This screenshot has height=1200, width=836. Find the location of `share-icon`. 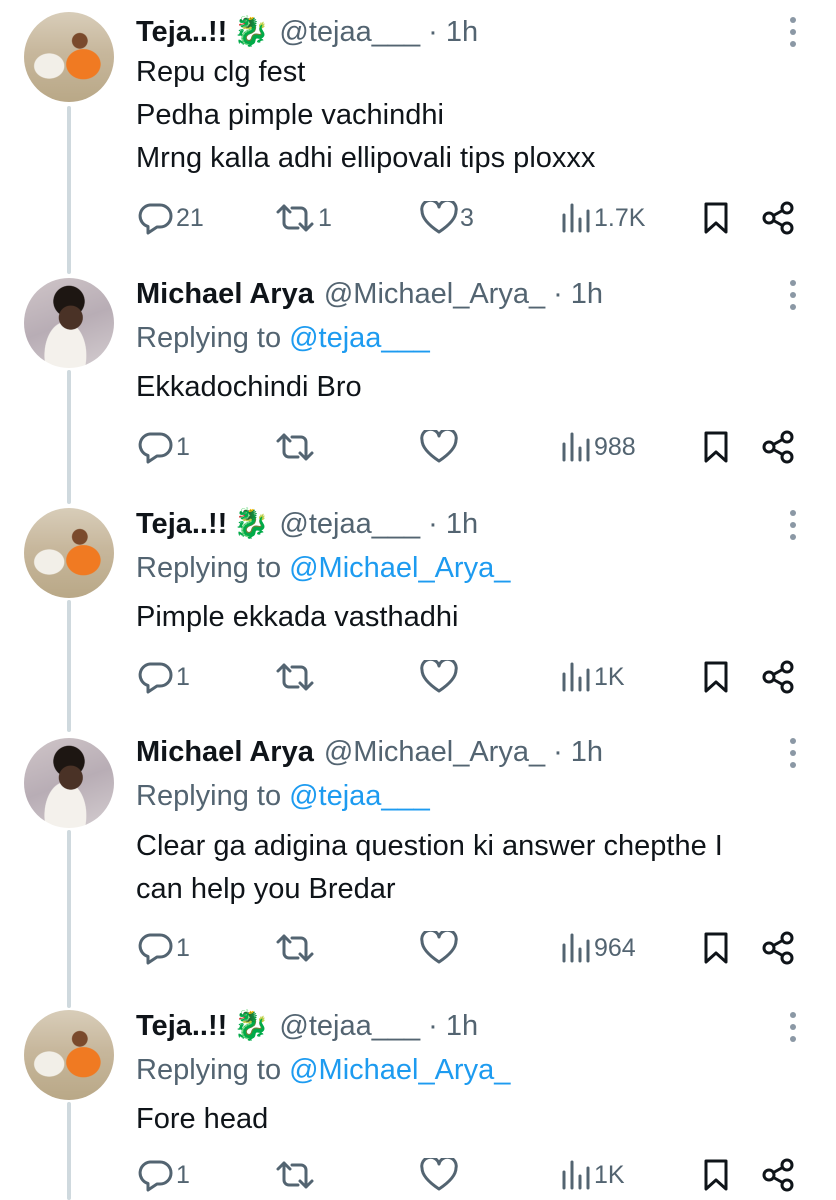

share-icon is located at coordinates (778, 948).